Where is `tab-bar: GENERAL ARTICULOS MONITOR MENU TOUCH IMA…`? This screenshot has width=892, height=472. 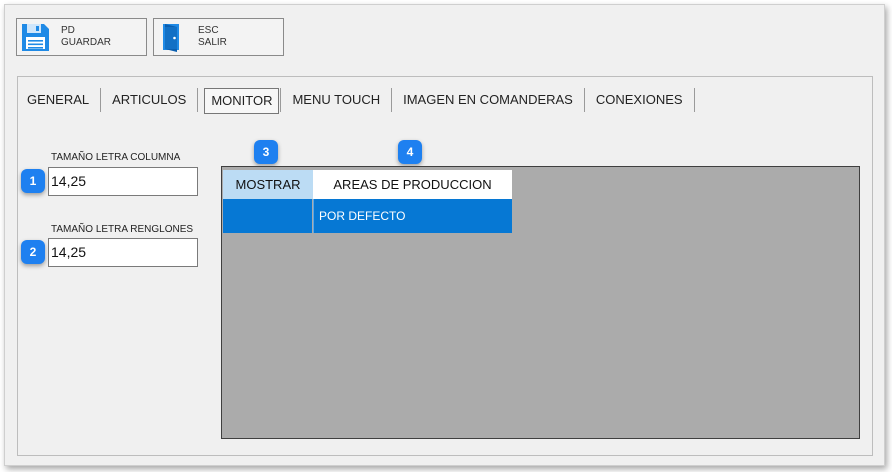
tab-bar: GENERAL ARTICULOS MONITOR MENU TOUCH IMA… is located at coordinates (355, 101).